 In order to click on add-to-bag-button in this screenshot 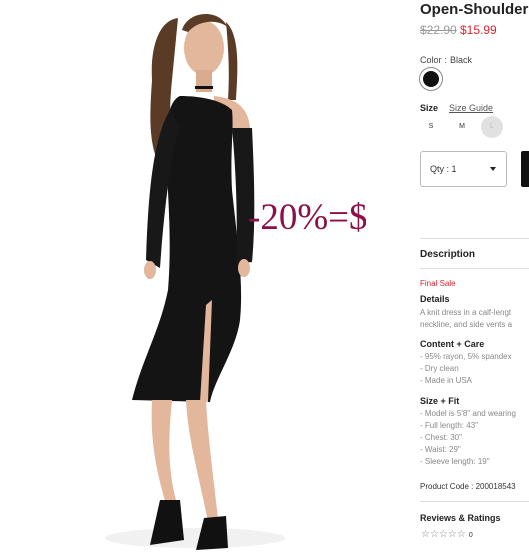, I will do `click(525, 169)`.